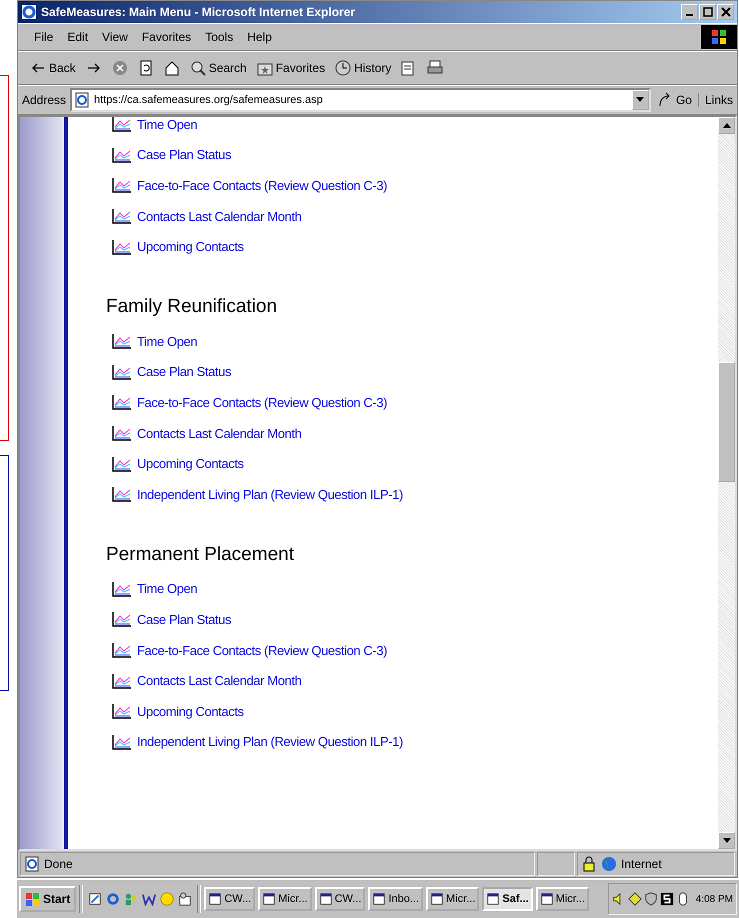 The image size is (739, 918). What do you see at coordinates (363, 68) in the screenshot?
I see `history-button: History` at bounding box center [363, 68].